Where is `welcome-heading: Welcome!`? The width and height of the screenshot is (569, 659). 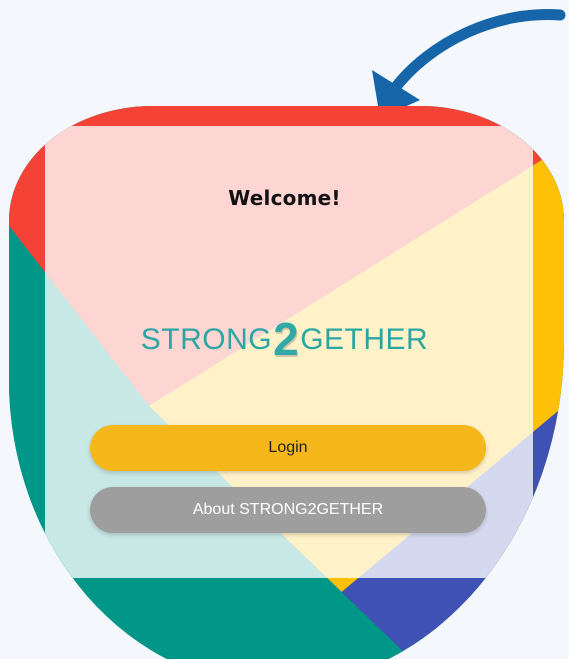
welcome-heading: Welcome! is located at coordinates (284, 198).